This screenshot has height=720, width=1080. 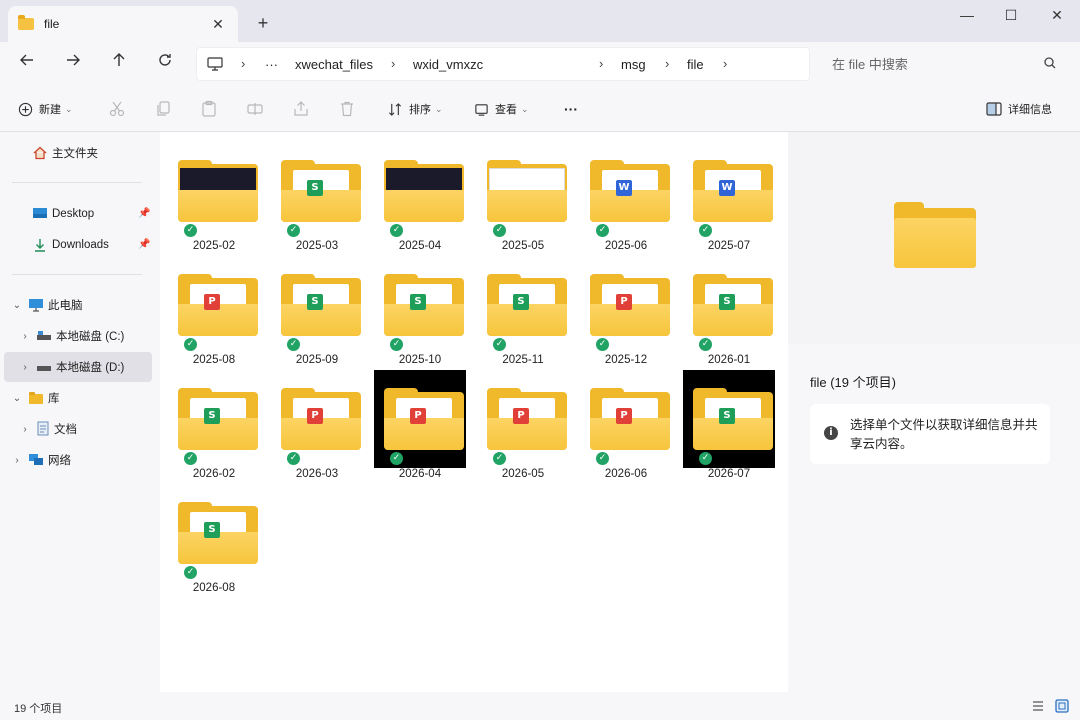 What do you see at coordinates (633, 64) in the screenshot?
I see `breadcrumb-msg: msg` at bounding box center [633, 64].